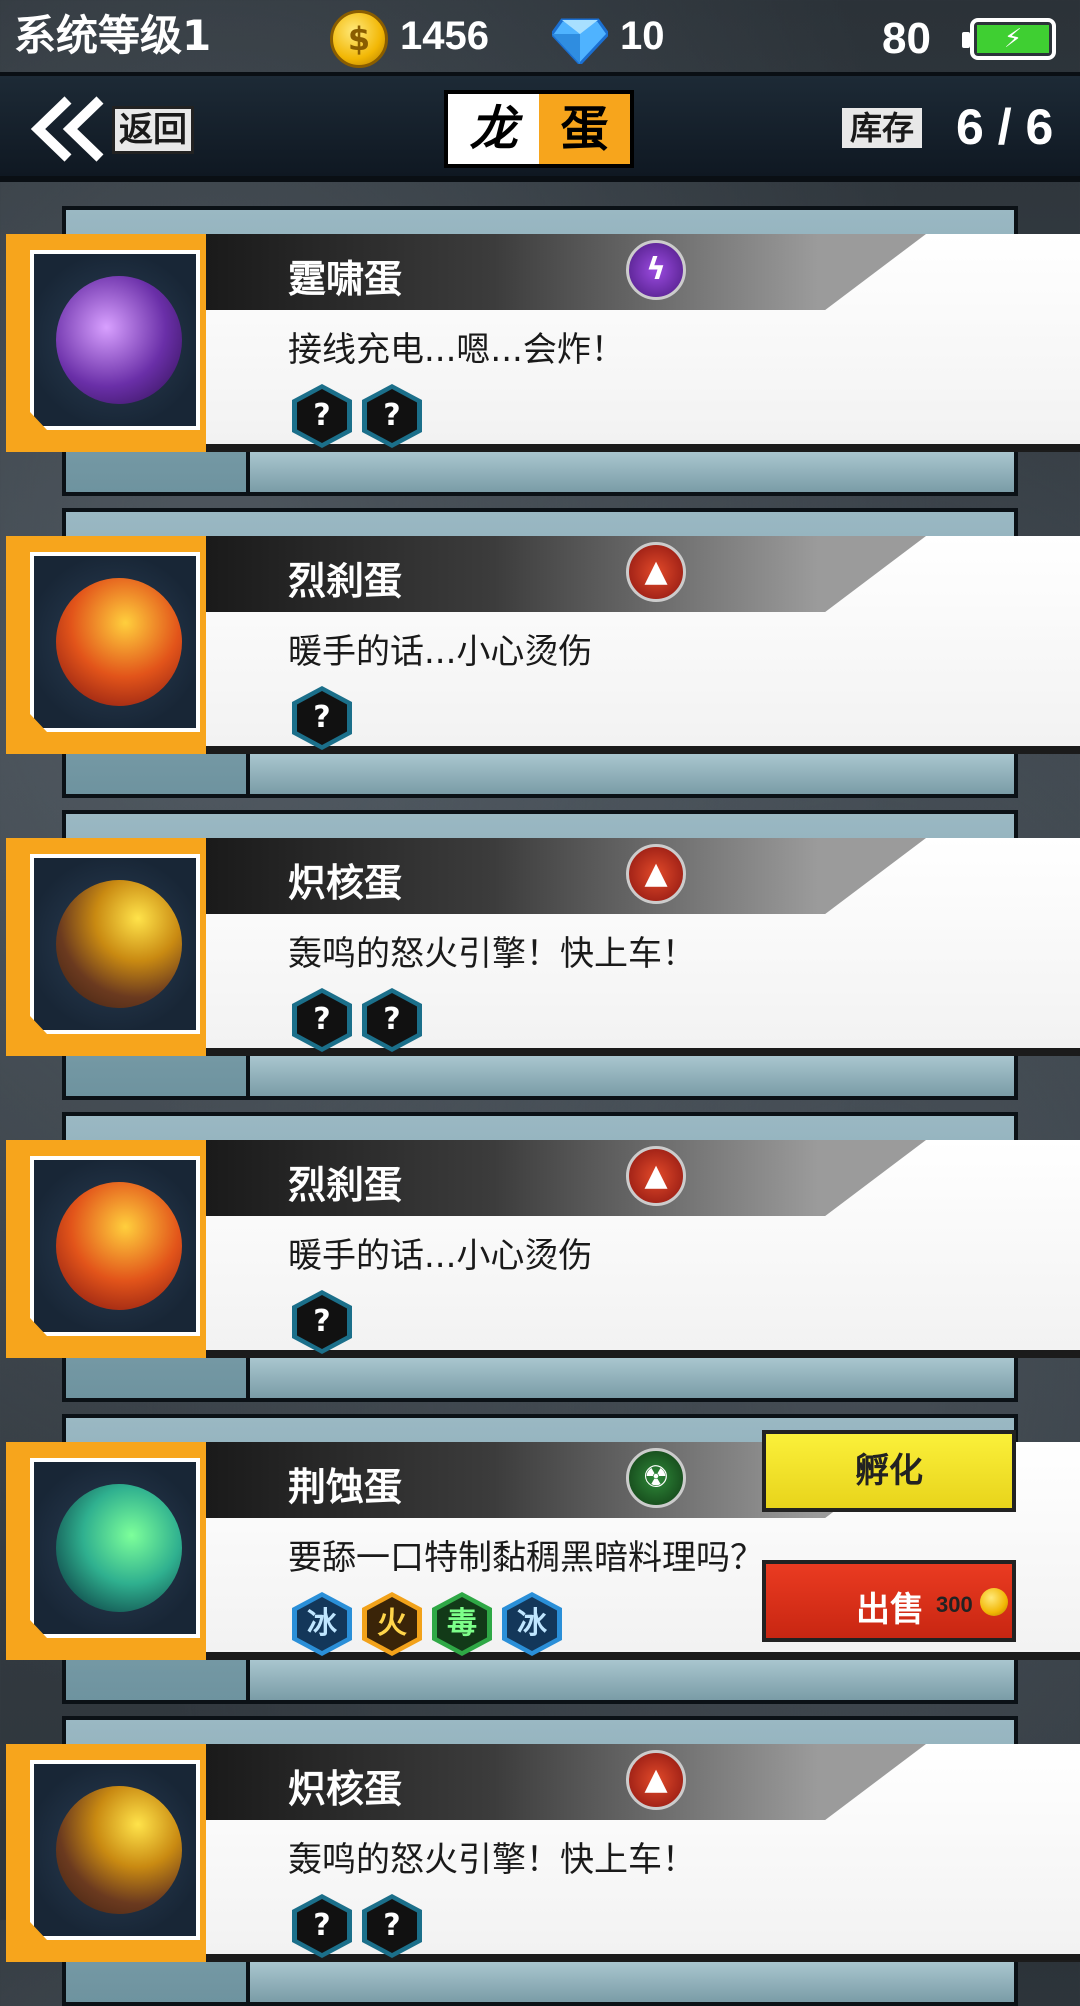 The width and height of the screenshot is (1080, 2006). I want to click on sell-button: 出售 300, so click(889, 1601).